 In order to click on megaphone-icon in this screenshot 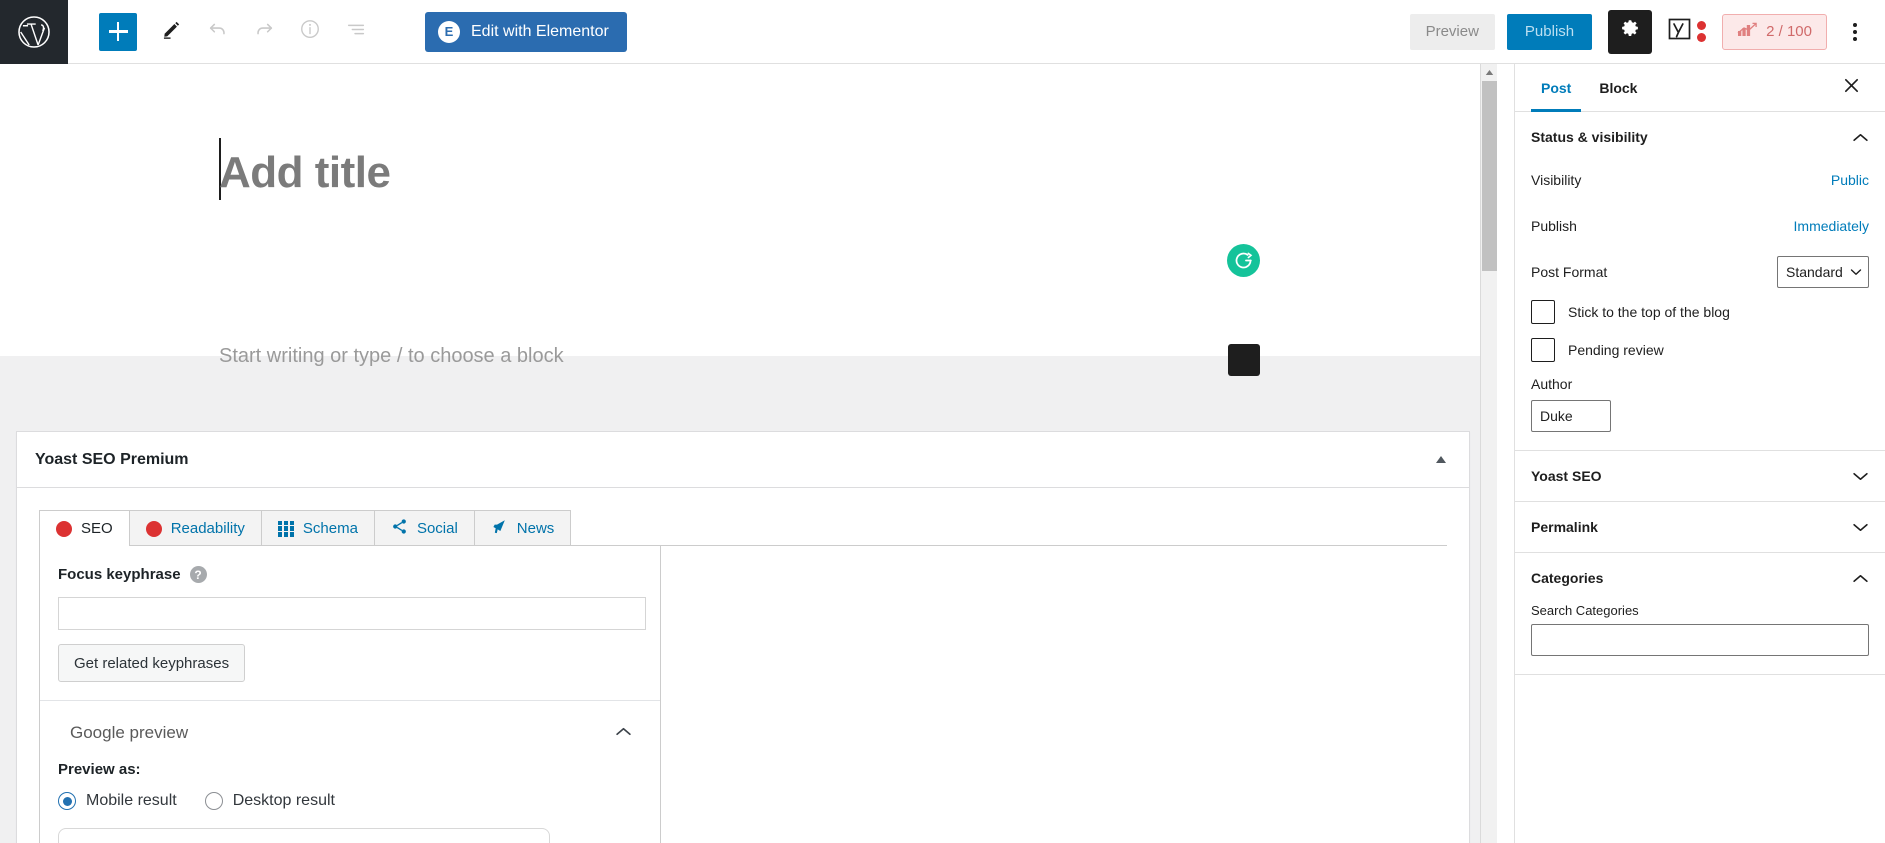, I will do `click(499, 528)`.